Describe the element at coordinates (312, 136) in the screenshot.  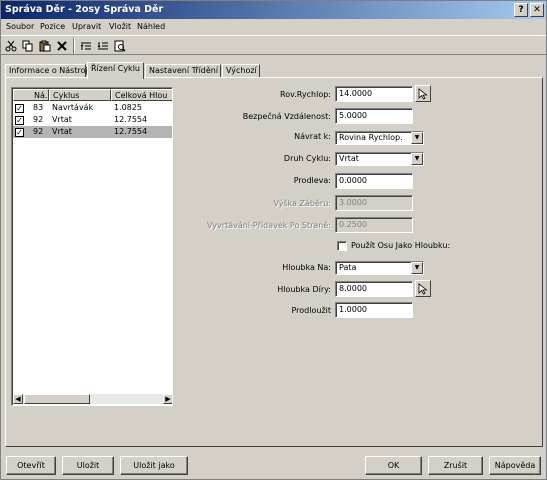
I see `navrat-label: Návrat k:` at that location.